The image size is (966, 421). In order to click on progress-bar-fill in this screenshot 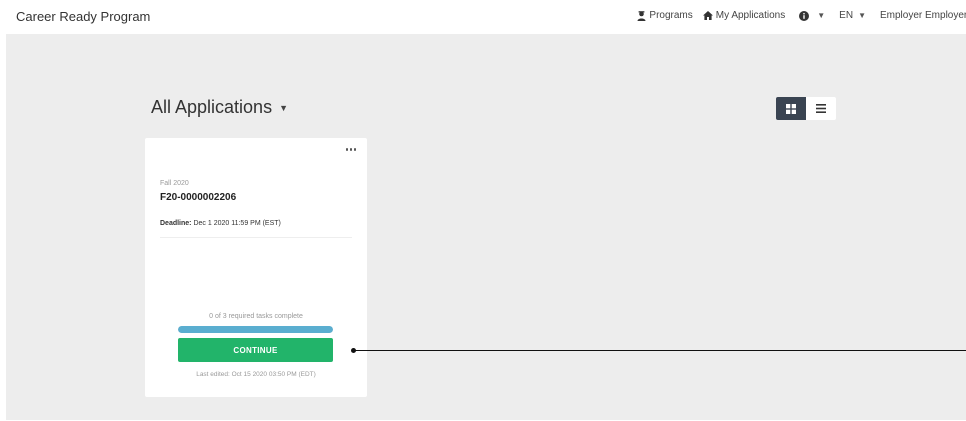, I will do `click(255, 329)`.